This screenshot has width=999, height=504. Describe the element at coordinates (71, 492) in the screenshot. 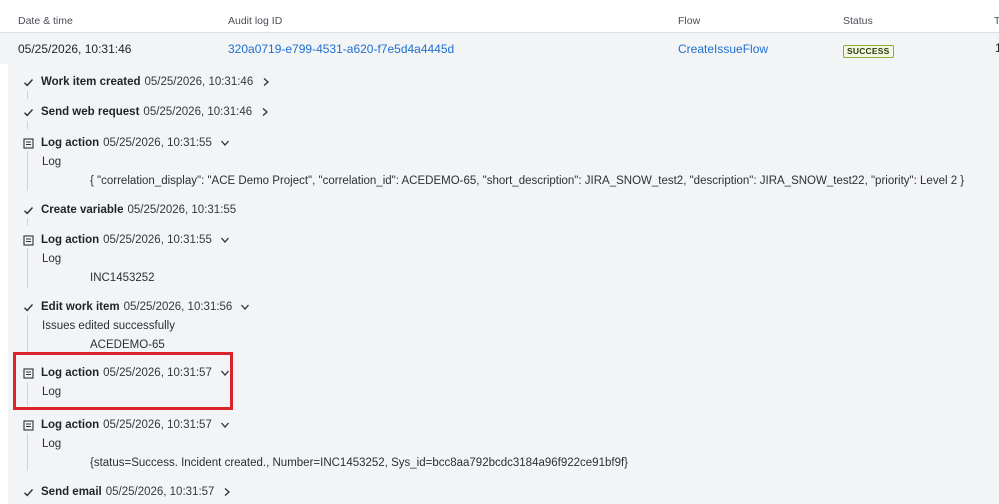

I see `entry-title: Send email` at that location.